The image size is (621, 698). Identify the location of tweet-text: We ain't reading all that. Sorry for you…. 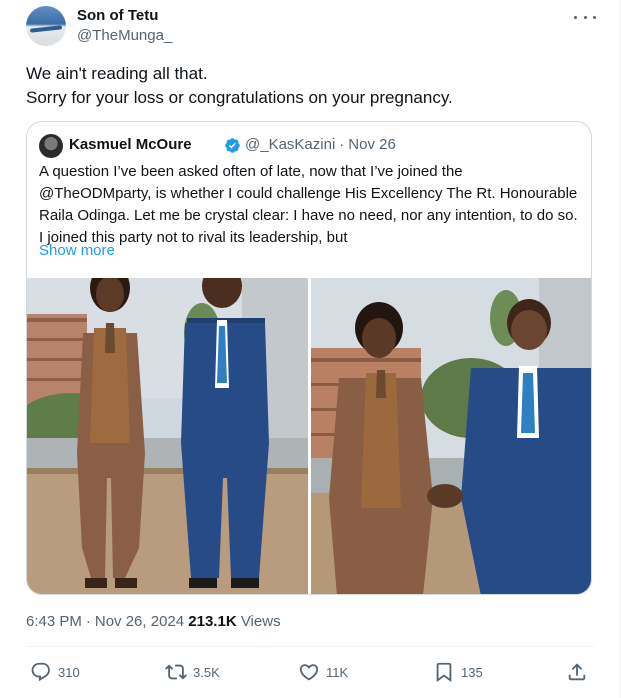
(311, 86).